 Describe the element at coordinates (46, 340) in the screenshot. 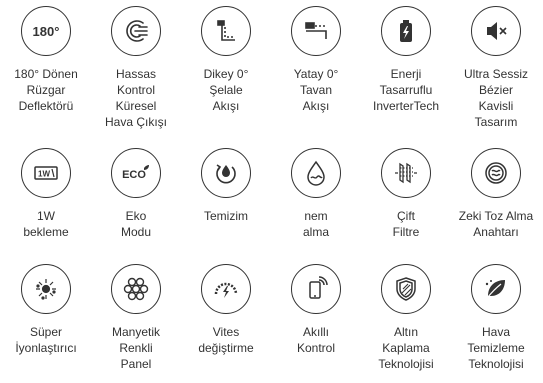

I see `feature-label: Süper İyonlaştırıcı` at that location.